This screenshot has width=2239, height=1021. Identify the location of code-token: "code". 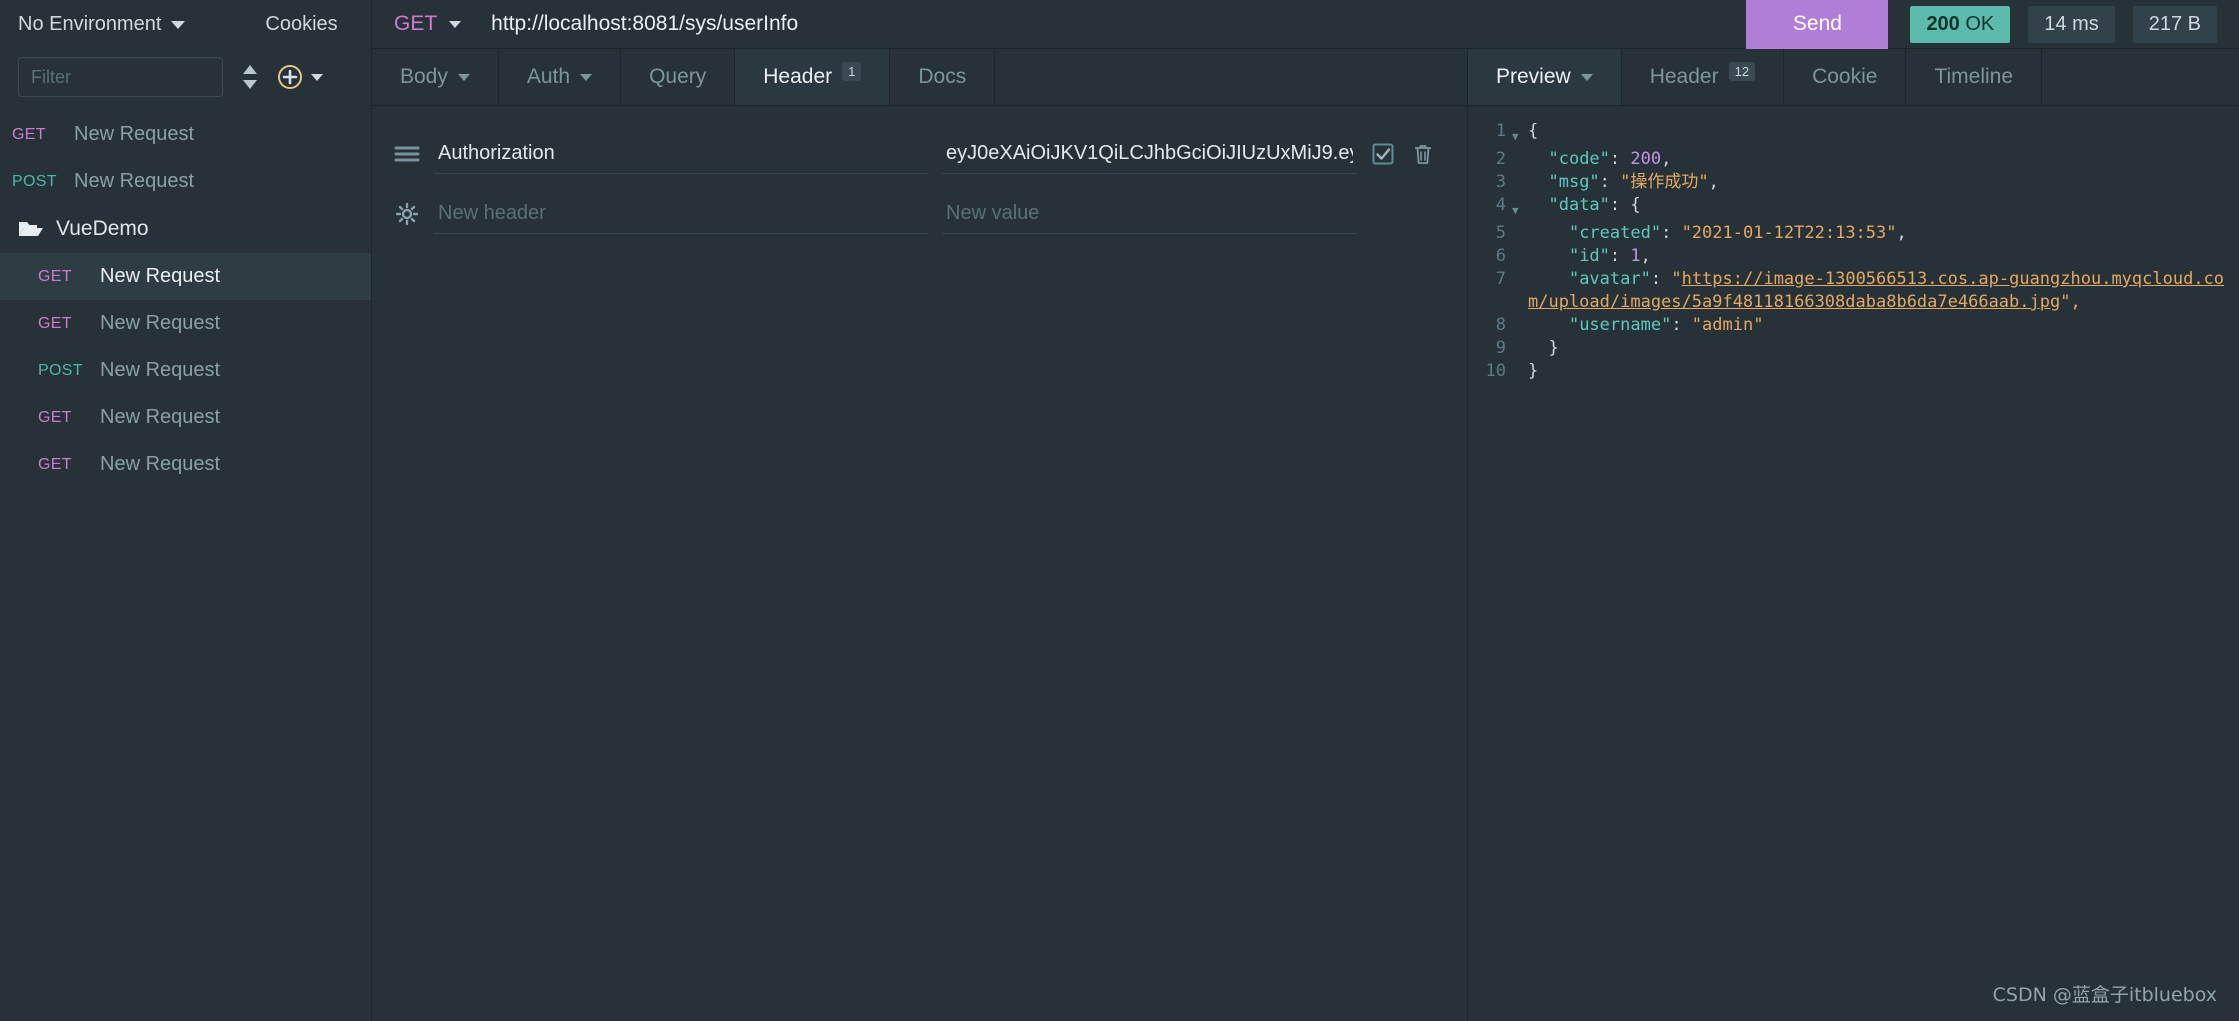
(1569, 159).